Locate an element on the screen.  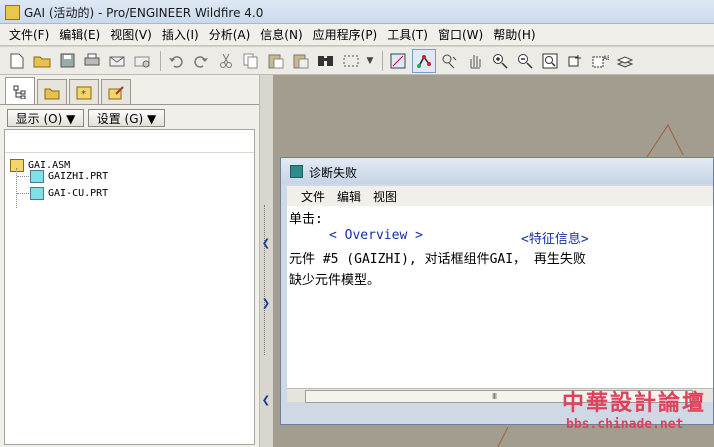
cut-icon is located at coordinates (226, 61).